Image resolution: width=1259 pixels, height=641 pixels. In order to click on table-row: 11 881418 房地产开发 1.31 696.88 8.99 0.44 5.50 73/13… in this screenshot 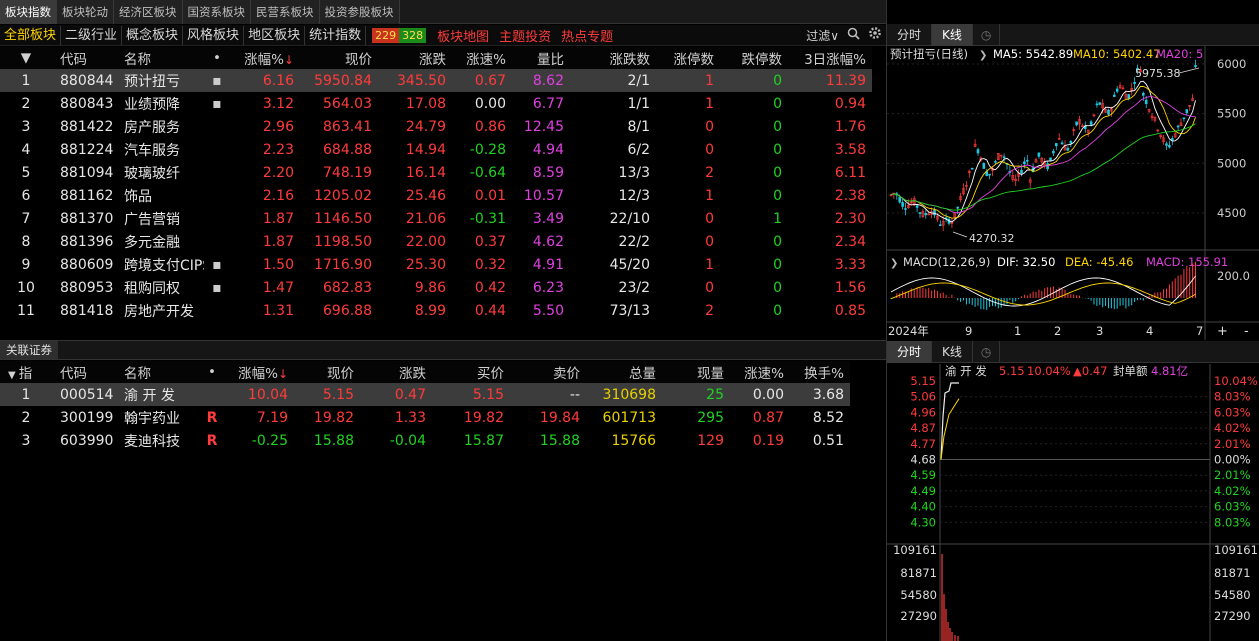, I will do `click(436, 310)`.